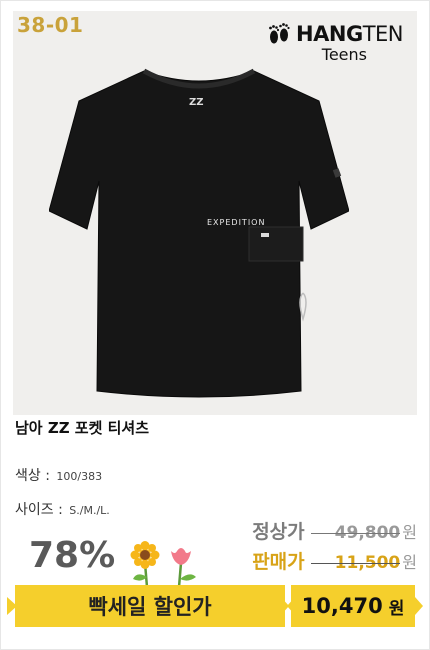 The image size is (430, 650). I want to click on size-value: S./M./L., so click(89, 510).